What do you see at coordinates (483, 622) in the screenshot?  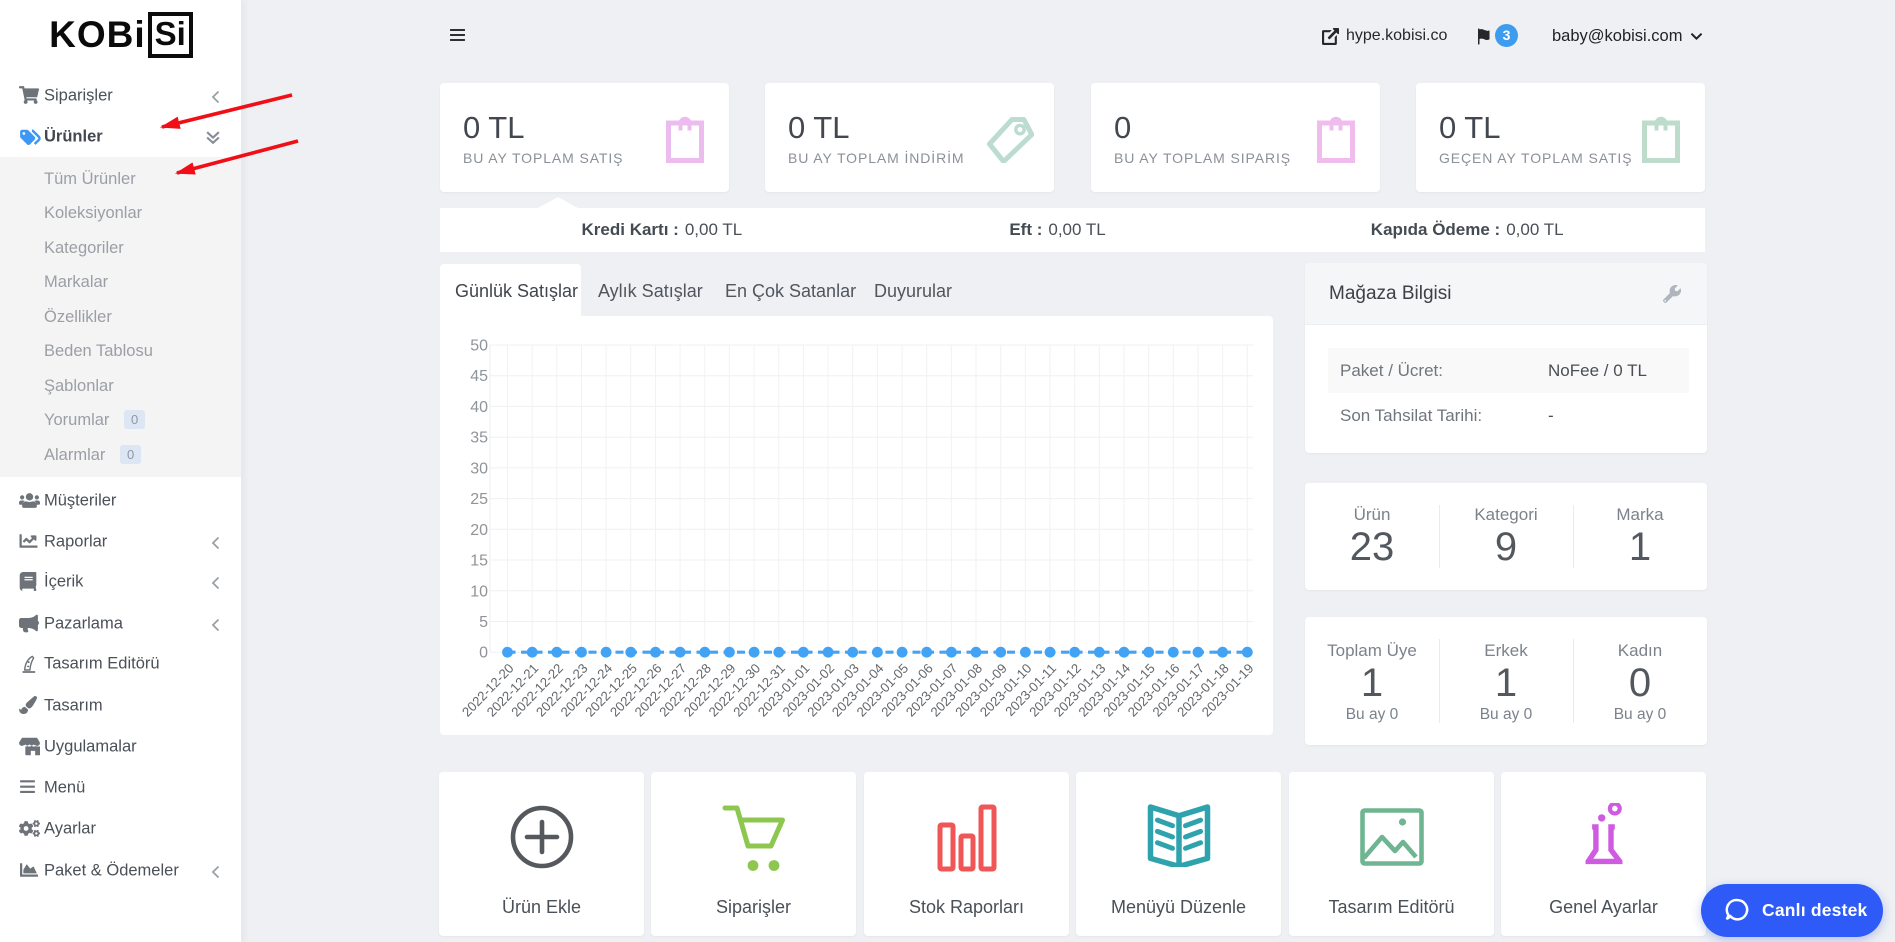 I see `svg-text: 5` at bounding box center [483, 622].